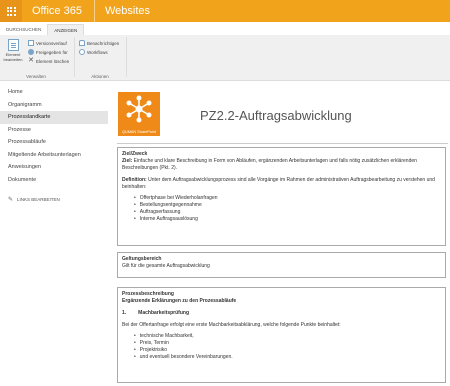 Image resolution: width=450 pixels, height=386 pixels. Describe the element at coordinates (54, 105) in the screenshot. I see `nav-item-organigramm: Organigramm` at that location.